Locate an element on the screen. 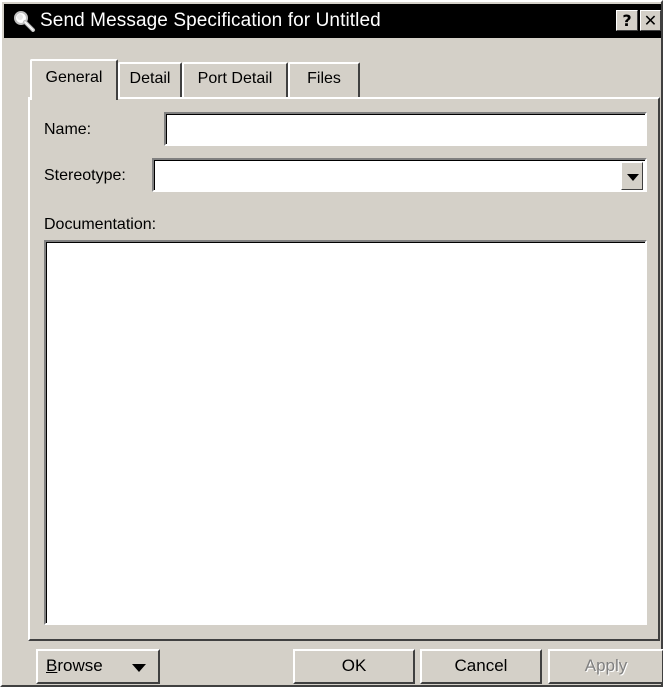  cancel-button: Cancel is located at coordinates (481, 666).